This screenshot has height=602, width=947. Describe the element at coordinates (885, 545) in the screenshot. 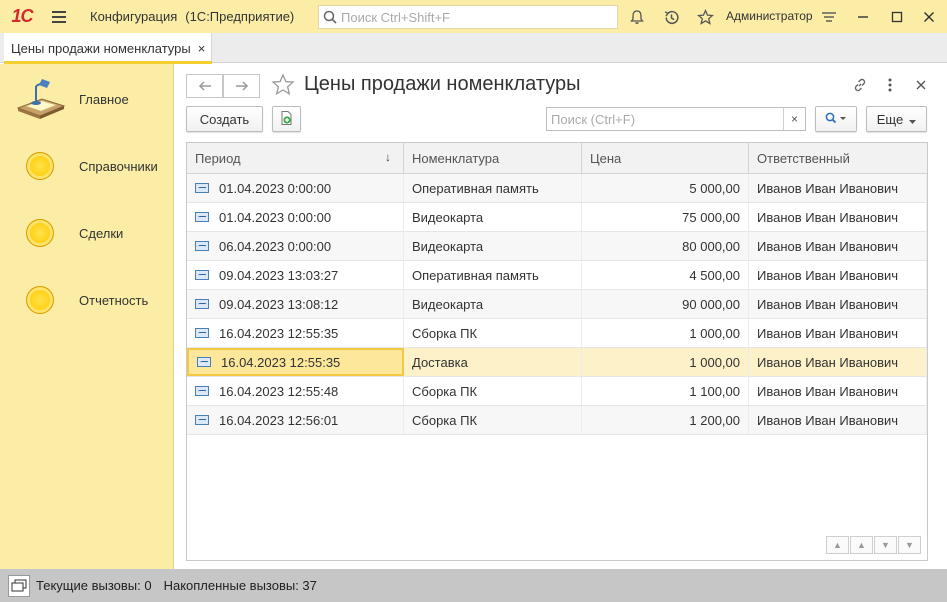

I see `scroll-down-icon: ▼` at that location.